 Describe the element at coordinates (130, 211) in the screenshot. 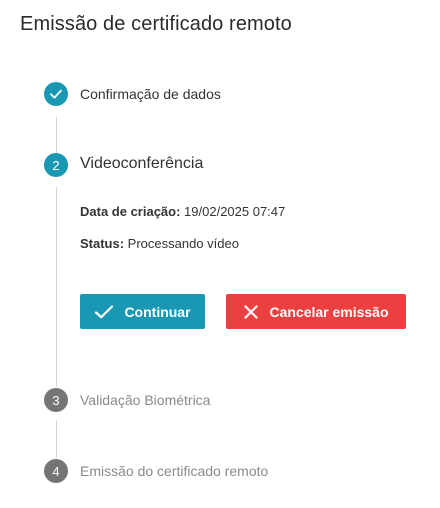

I see `creation-date-label: Data de criação:` at that location.